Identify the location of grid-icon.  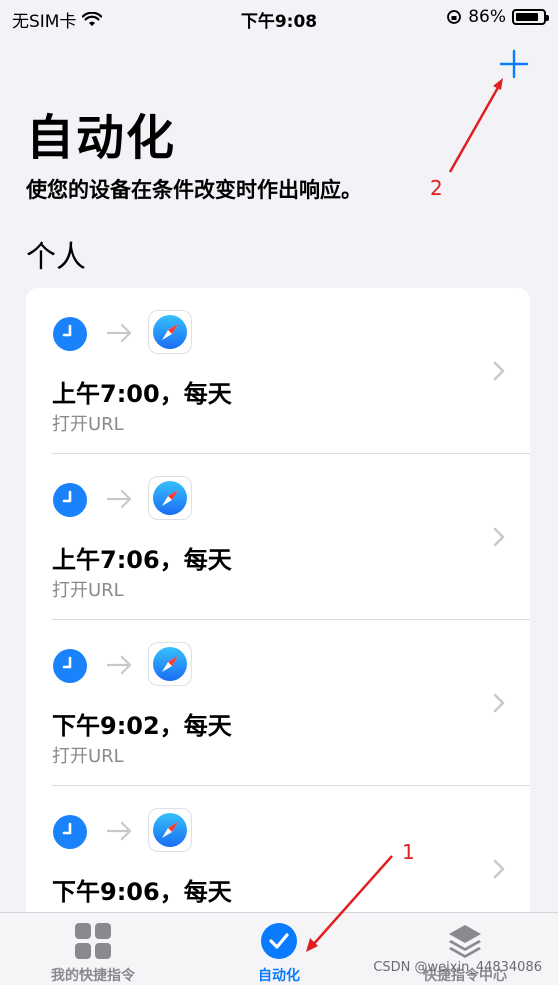
(93, 941).